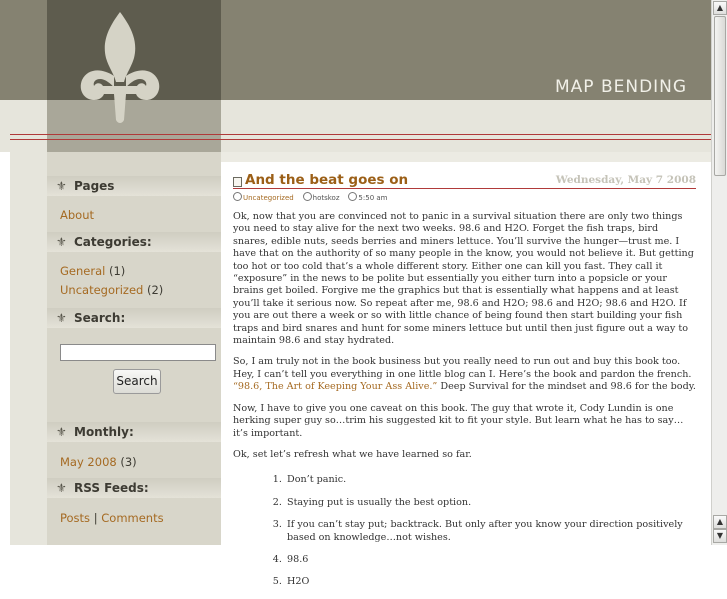  I want to click on author-icon, so click(307, 196).